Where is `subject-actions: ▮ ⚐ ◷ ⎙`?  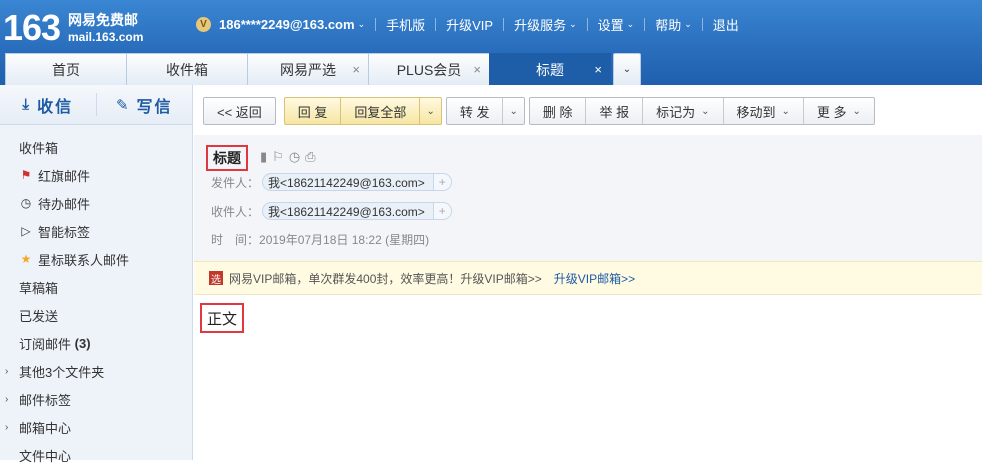 subject-actions: ▮ ⚐ ◷ ⎙ is located at coordinates (288, 157).